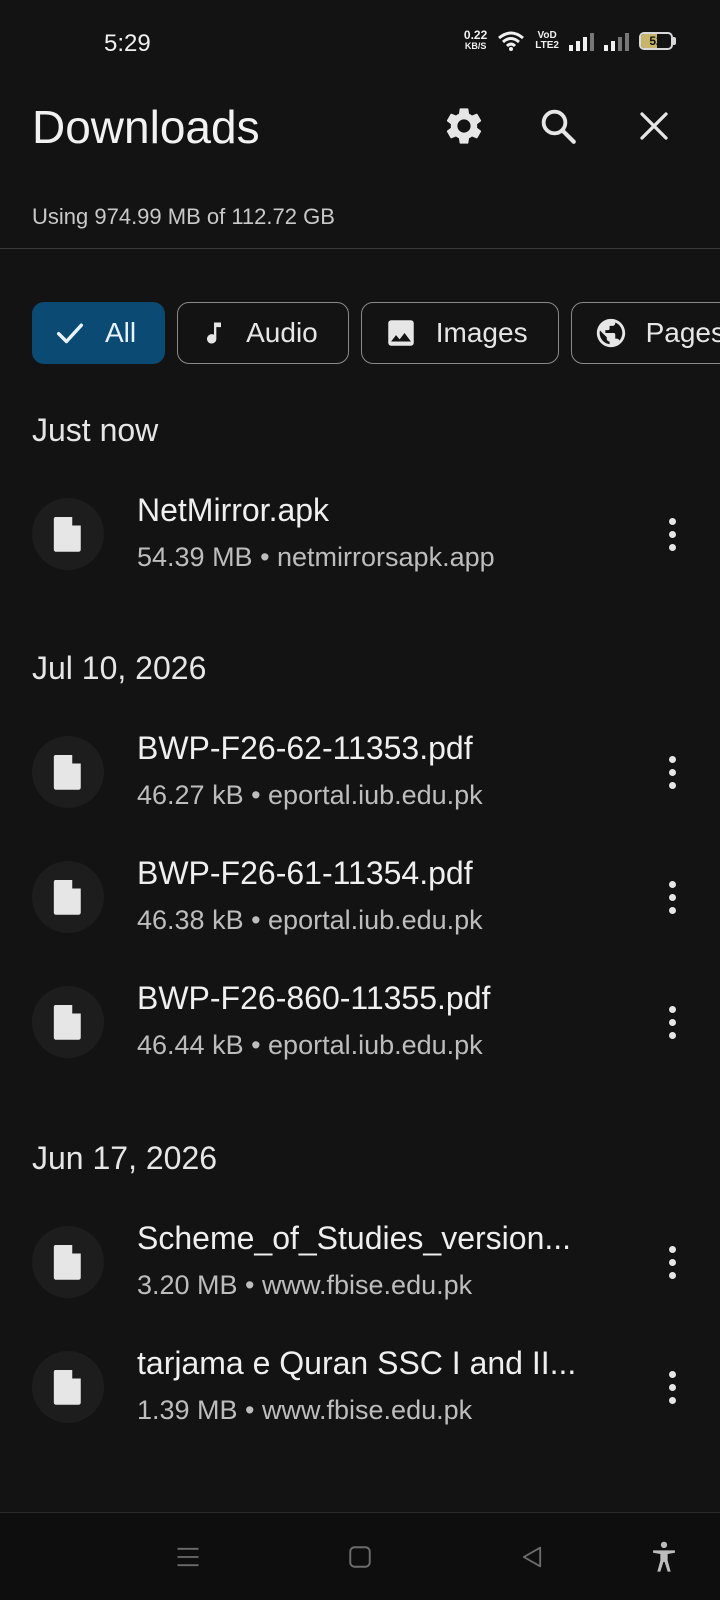 The height and width of the screenshot is (1600, 720). What do you see at coordinates (547, 45) in the screenshot?
I see `lte-label: LTE2` at bounding box center [547, 45].